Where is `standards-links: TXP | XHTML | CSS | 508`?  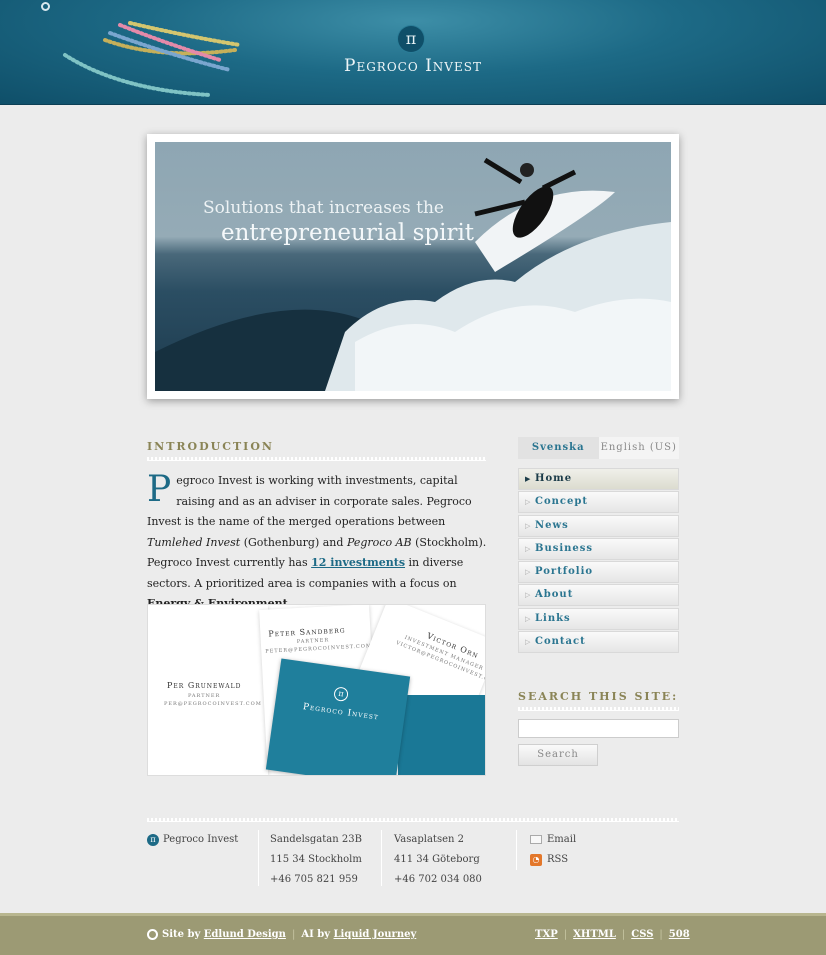 standards-links: TXP | XHTML | CSS | 508 is located at coordinates (612, 934).